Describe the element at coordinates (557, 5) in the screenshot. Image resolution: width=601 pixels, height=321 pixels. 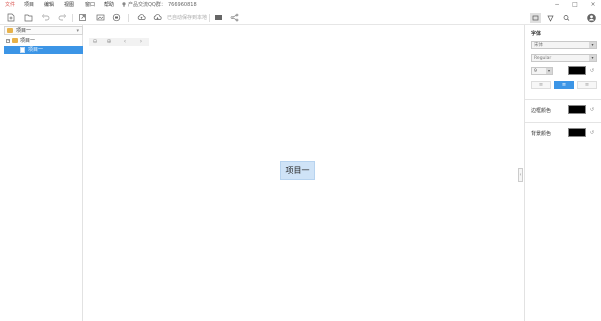
I see `minimize-icon: −` at that location.